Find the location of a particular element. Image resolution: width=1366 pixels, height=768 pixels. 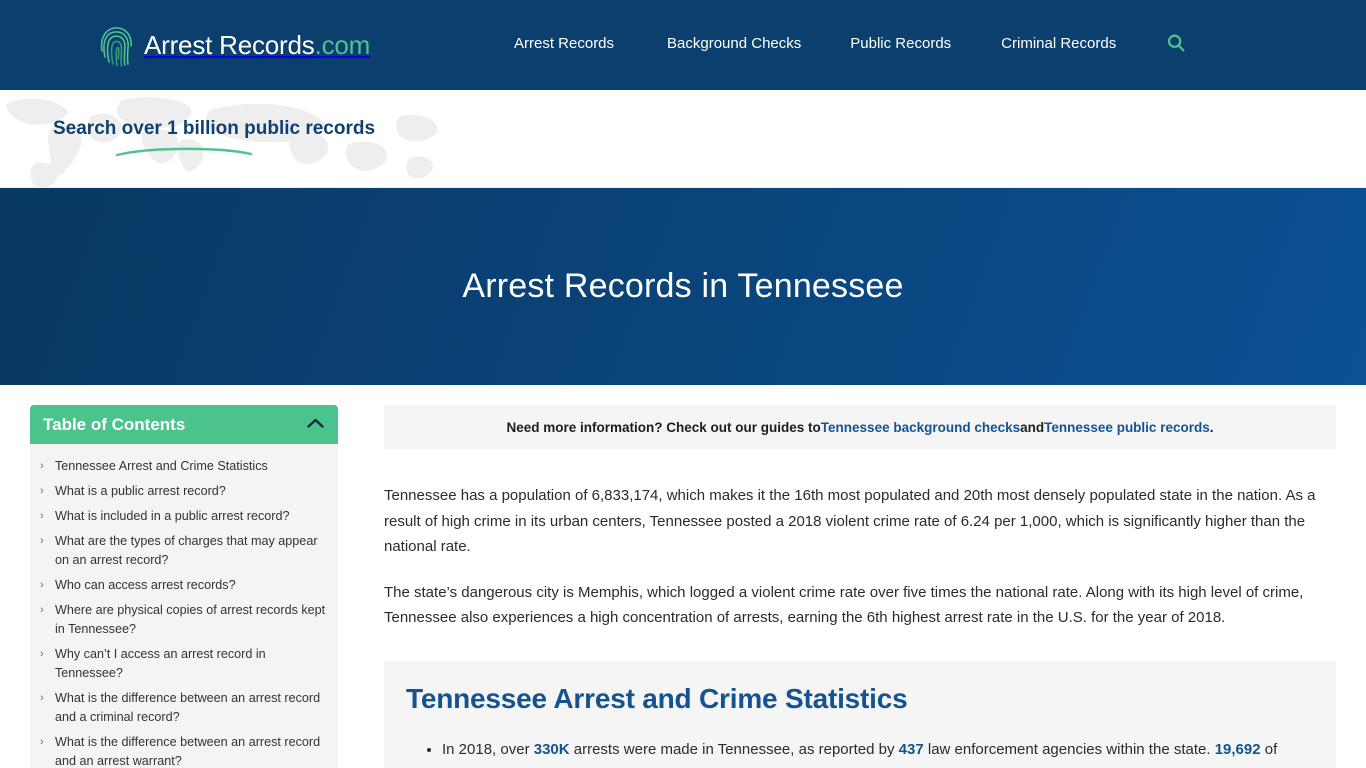

toc-item-4: › Who can access arrest records? is located at coordinates (183, 585).